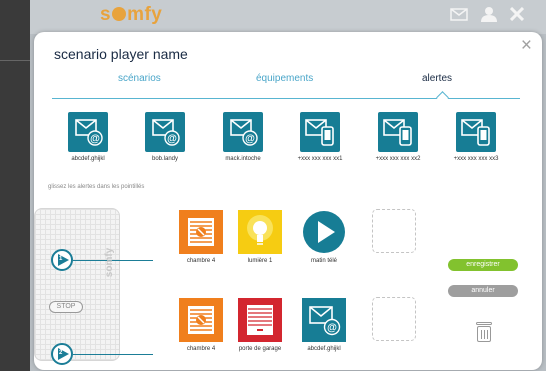 This screenshot has width=546, height=371. I want to click on contact-label: abcdef.ghijkl, so click(88, 159).